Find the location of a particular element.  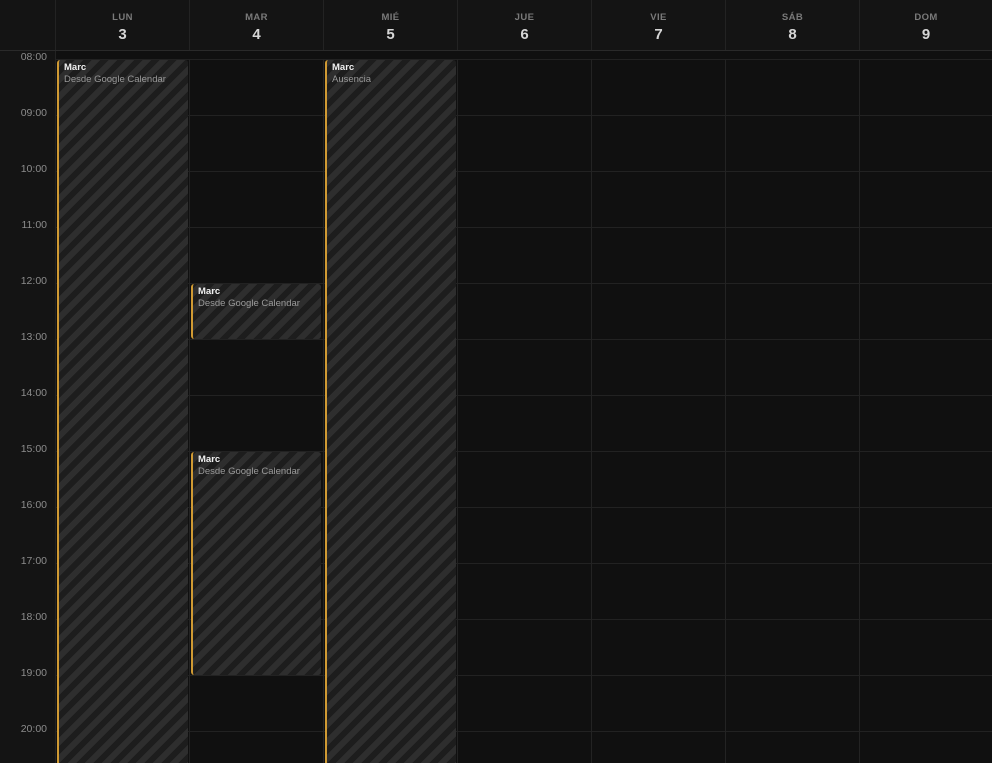

day-number: 4 is located at coordinates (256, 34).